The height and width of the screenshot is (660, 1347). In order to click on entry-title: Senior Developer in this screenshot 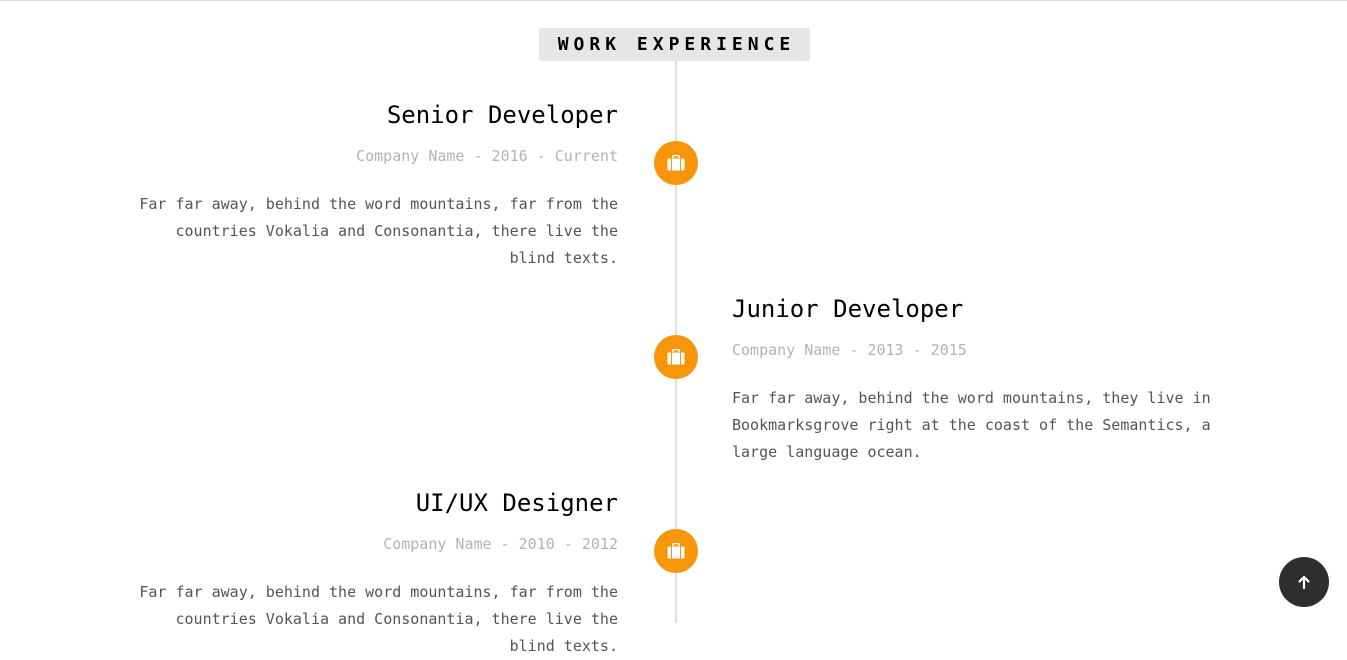, I will do `click(502, 115)`.